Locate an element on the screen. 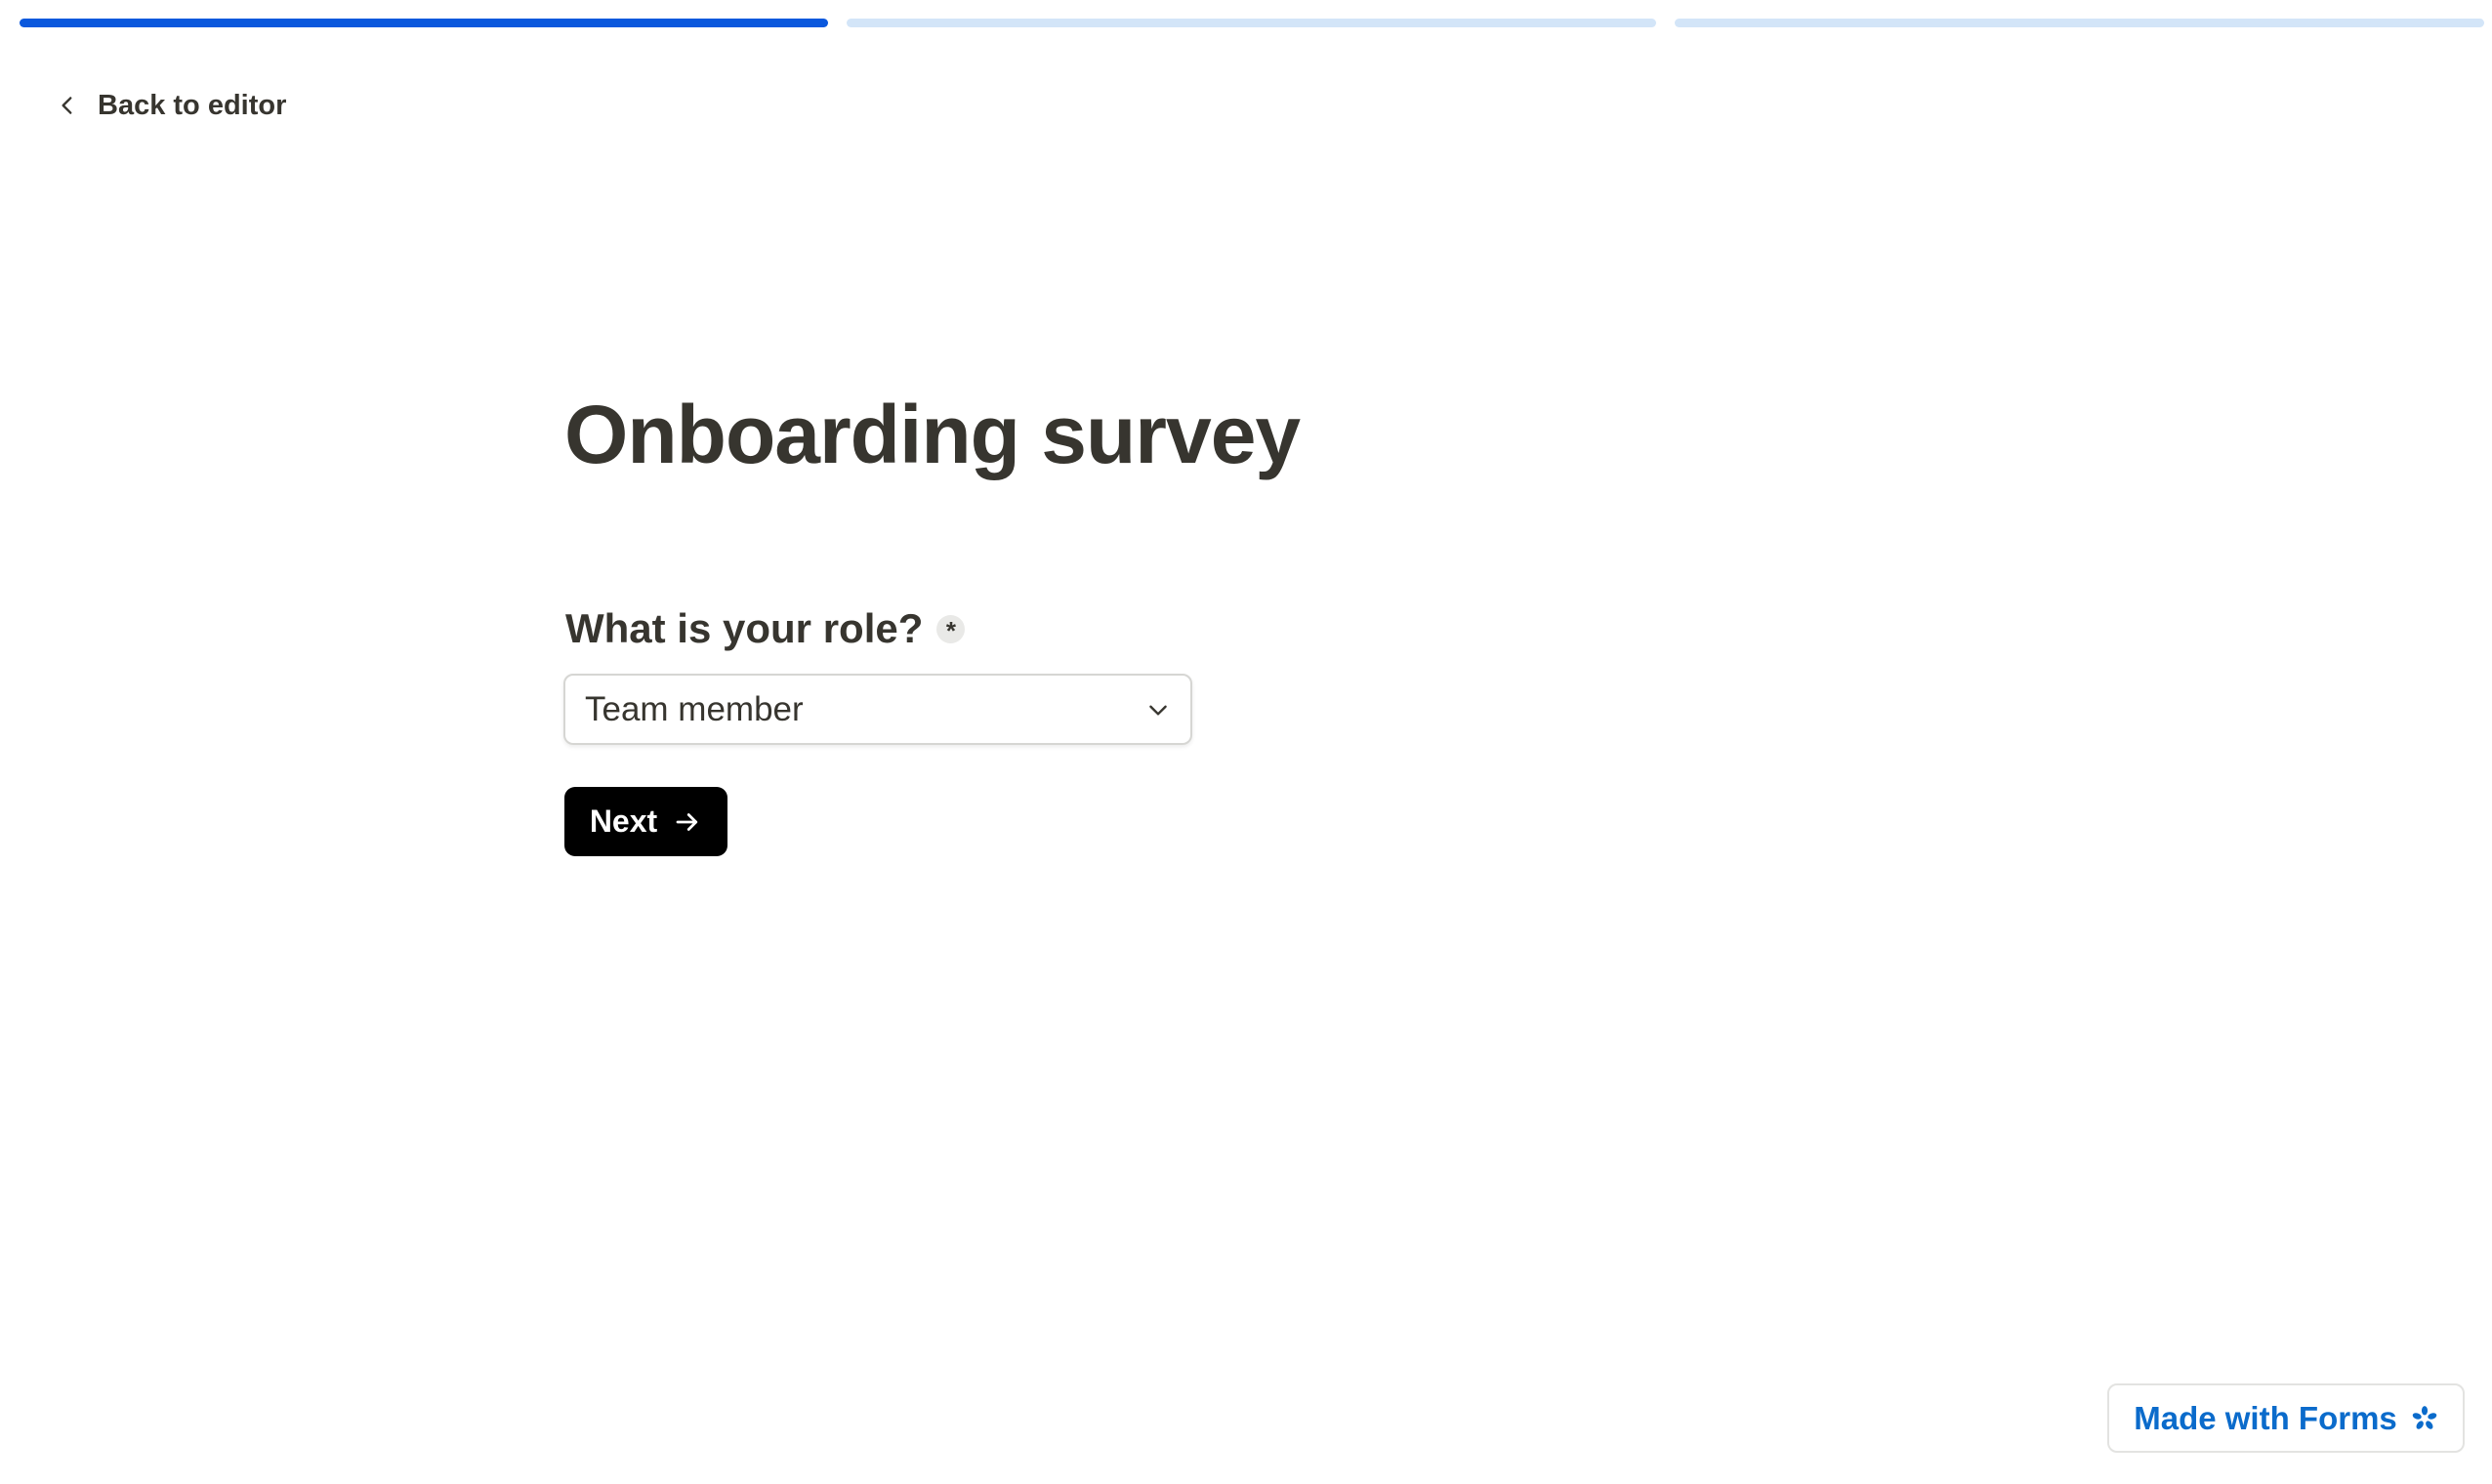 This screenshot has width=2492, height=1484. made-with-forms-label: Made with Forms is located at coordinates (2265, 1418).